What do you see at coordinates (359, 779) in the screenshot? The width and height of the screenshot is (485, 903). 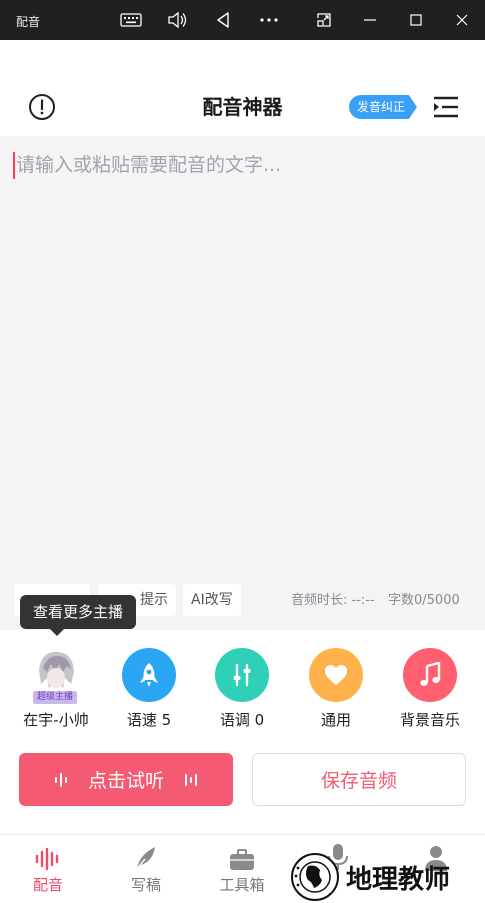 I see `save-audio-button: 保存音频` at bounding box center [359, 779].